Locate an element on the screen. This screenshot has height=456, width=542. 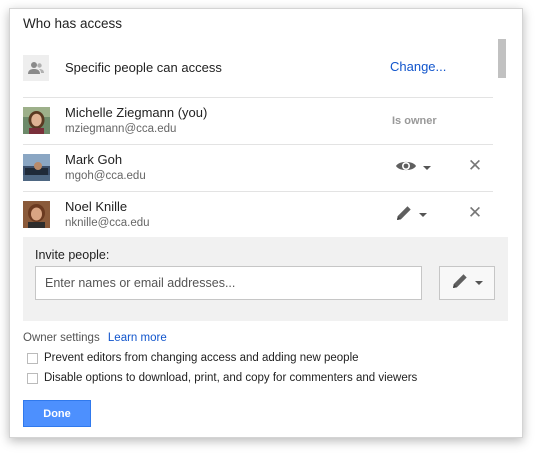
done-button: Done is located at coordinates (57, 413).